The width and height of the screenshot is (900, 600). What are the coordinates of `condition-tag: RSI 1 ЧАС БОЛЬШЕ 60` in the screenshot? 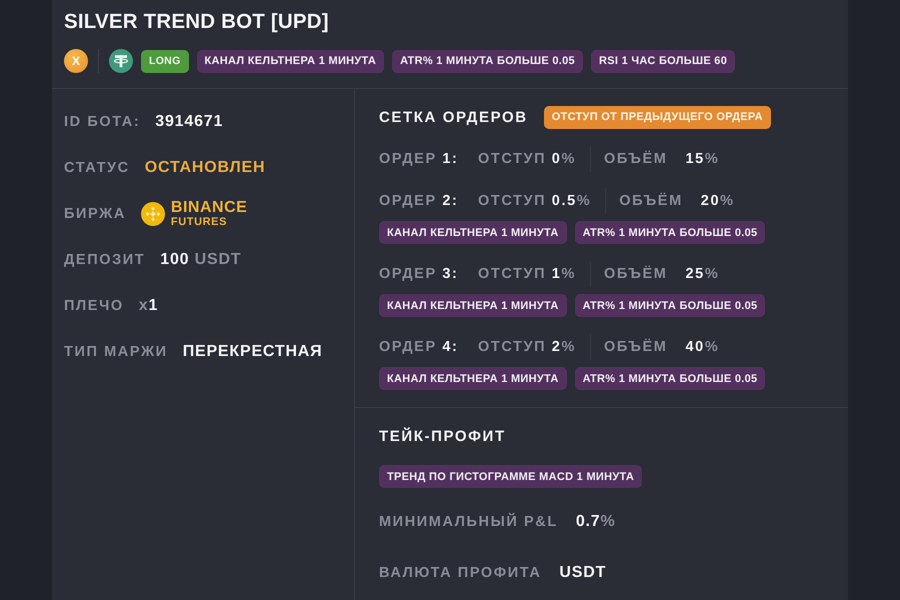 It's located at (663, 61).